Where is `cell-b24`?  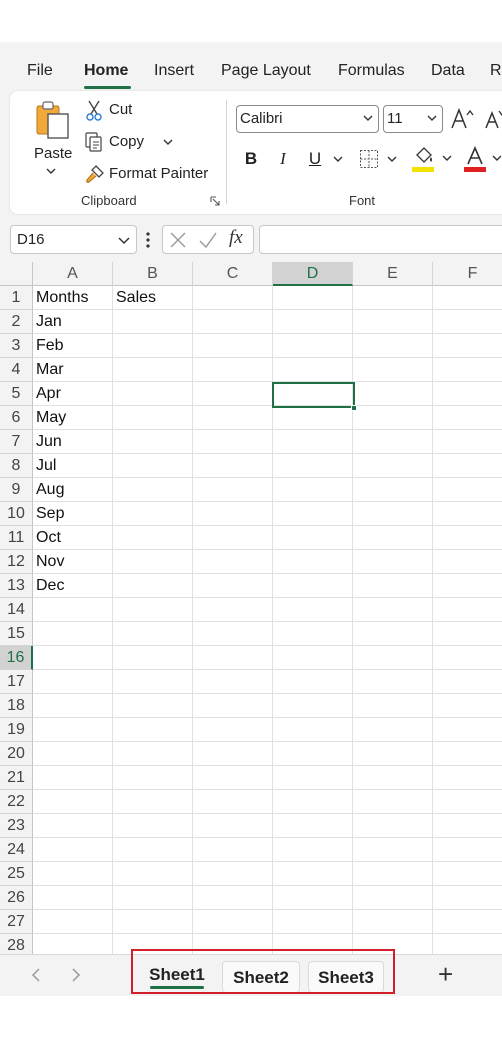 cell-b24 is located at coordinates (153, 850).